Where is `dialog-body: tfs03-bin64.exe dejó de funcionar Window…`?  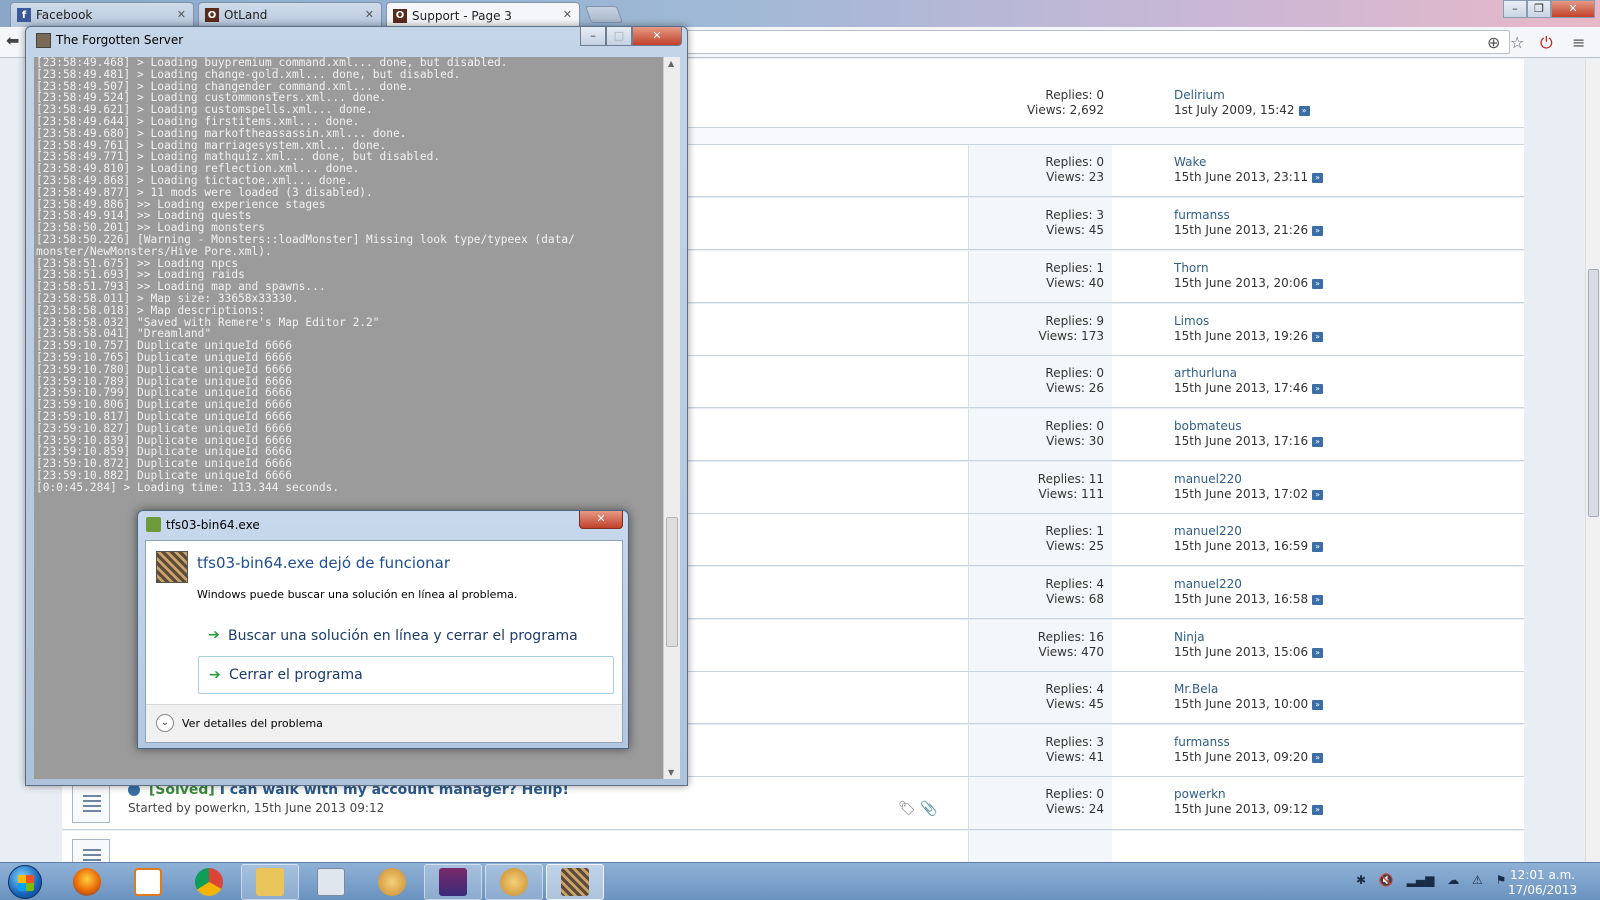
dialog-body: tfs03-bin64.exe dejó de funcionar Window… is located at coordinates (384, 641).